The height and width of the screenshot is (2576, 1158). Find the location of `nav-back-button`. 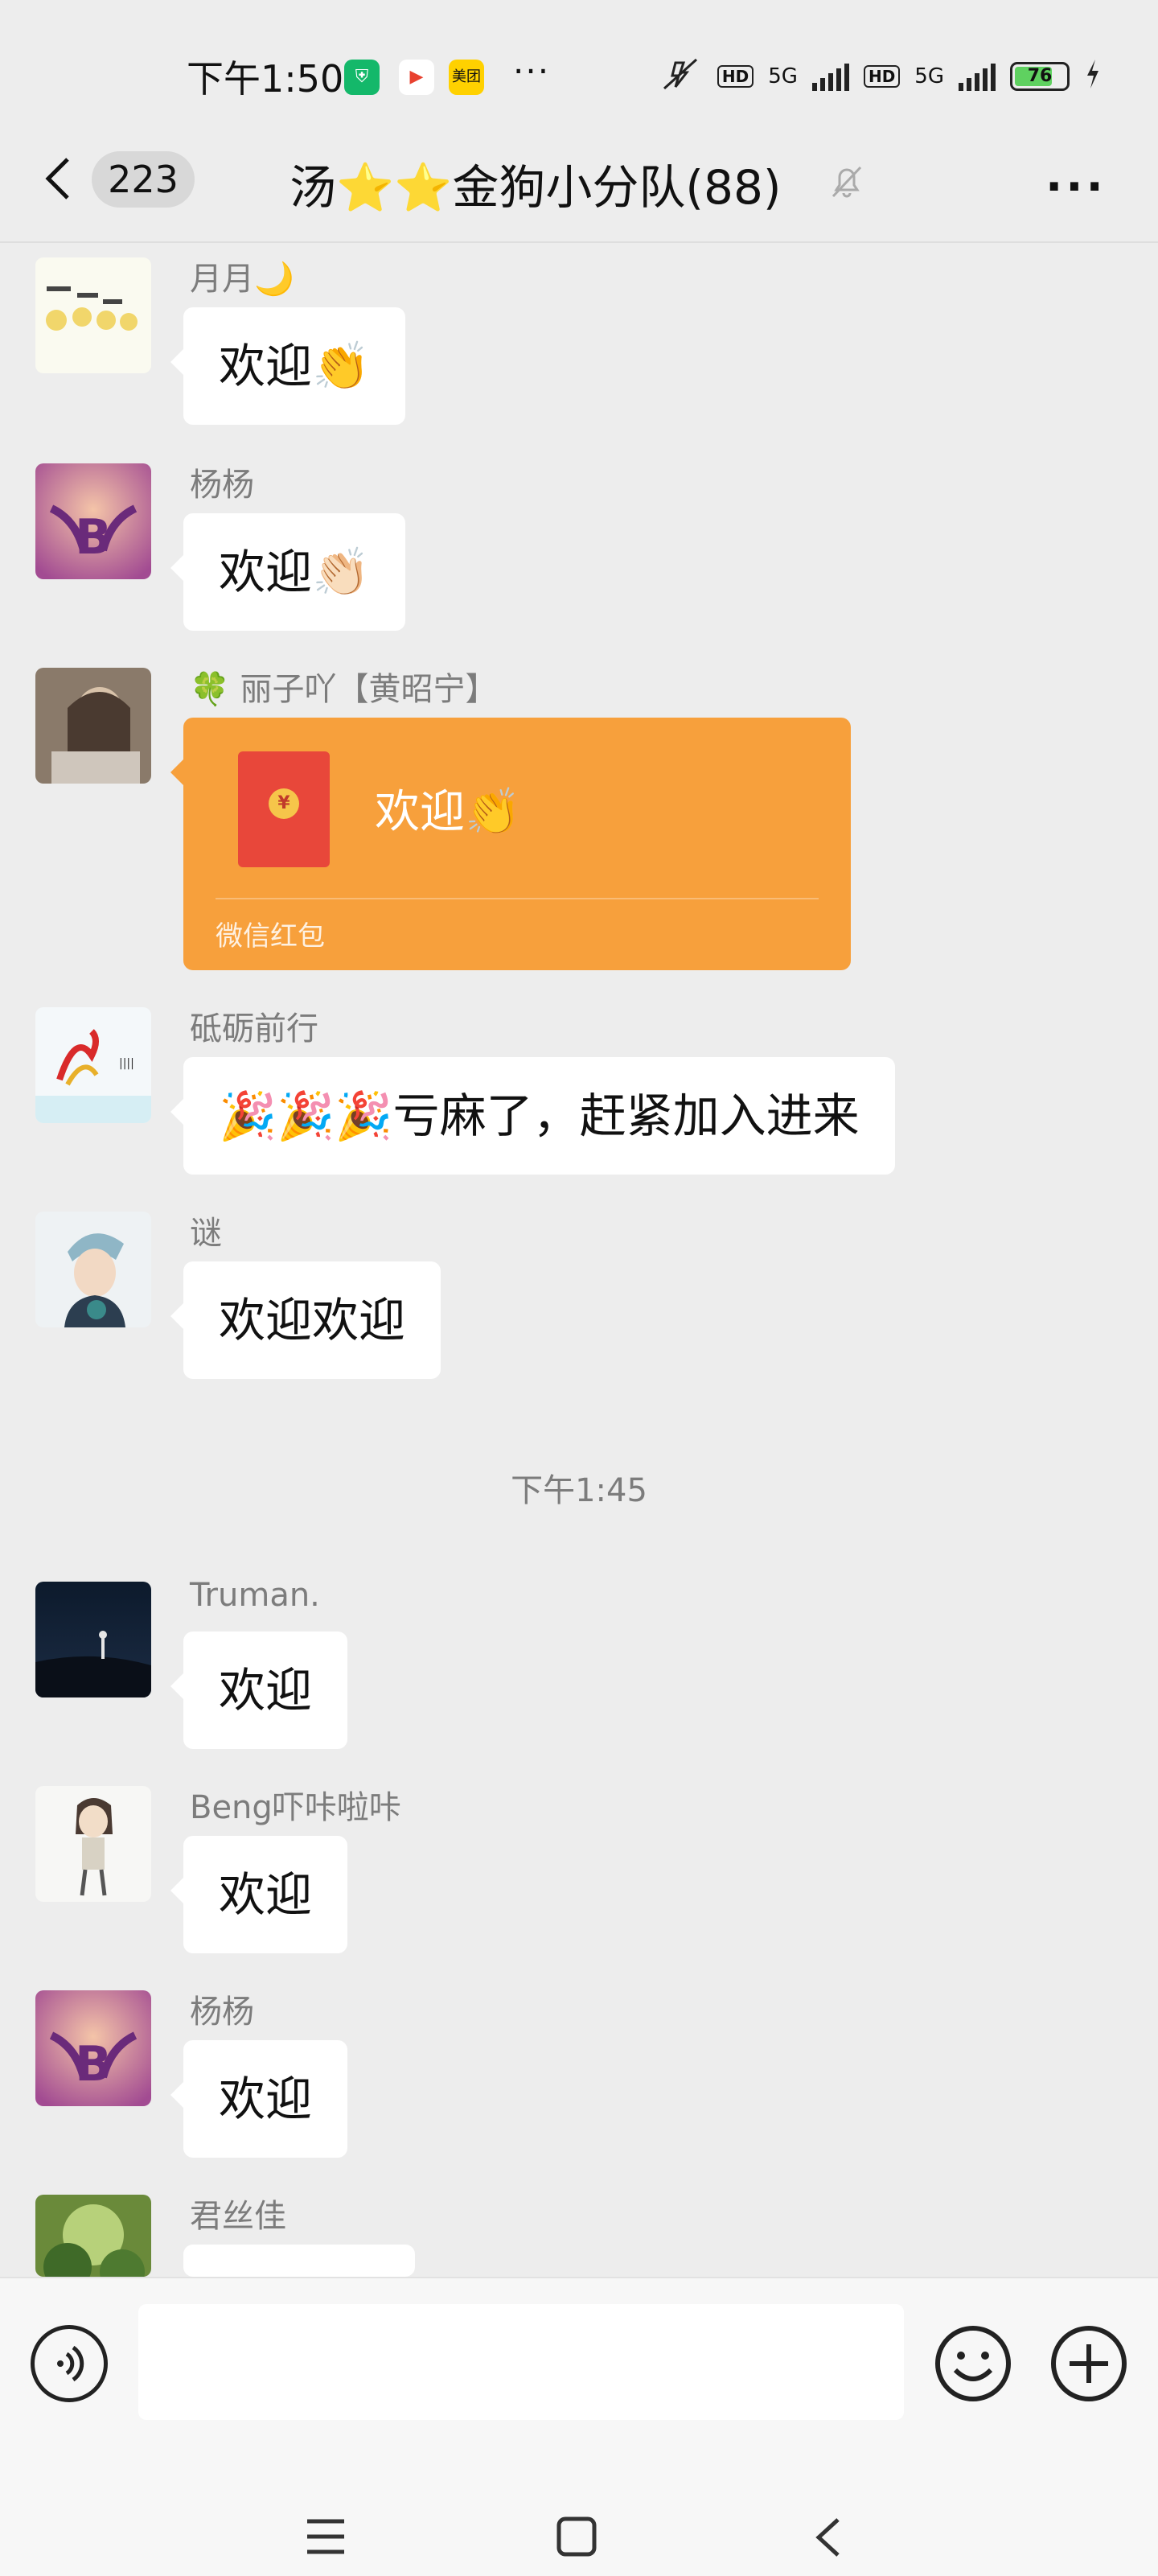

nav-back-button is located at coordinates (828, 2537).